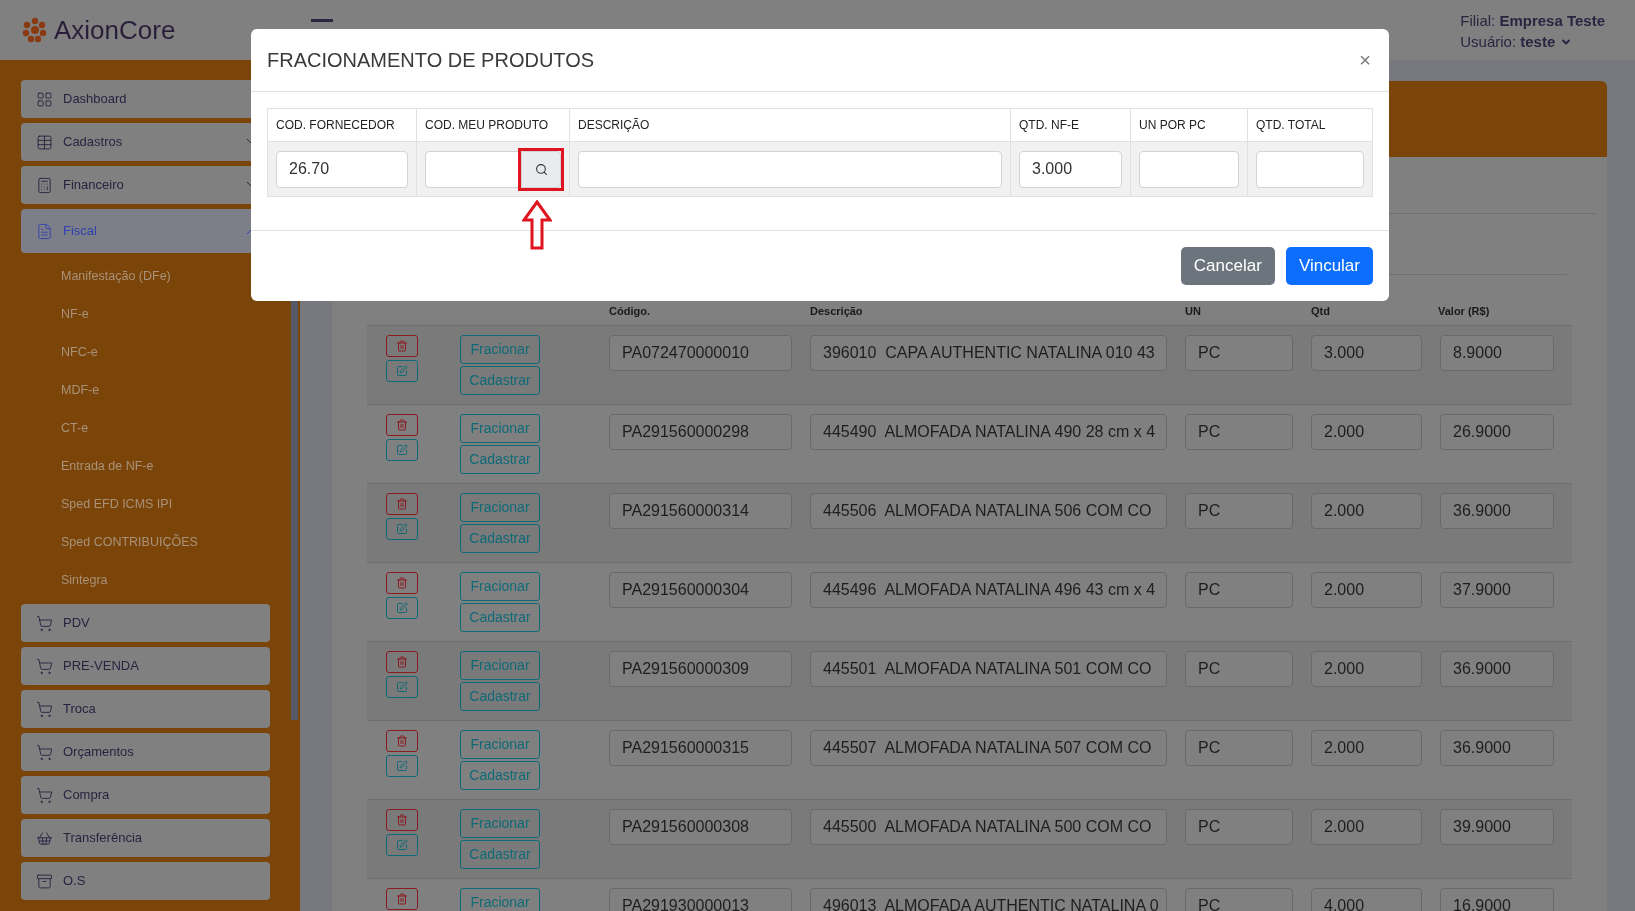 Image resolution: width=1635 pixels, height=911 pixels. I want to click on description-field: 396010 CAPA AUTHENTIC NATALINA 010 43, so click(988, 353).